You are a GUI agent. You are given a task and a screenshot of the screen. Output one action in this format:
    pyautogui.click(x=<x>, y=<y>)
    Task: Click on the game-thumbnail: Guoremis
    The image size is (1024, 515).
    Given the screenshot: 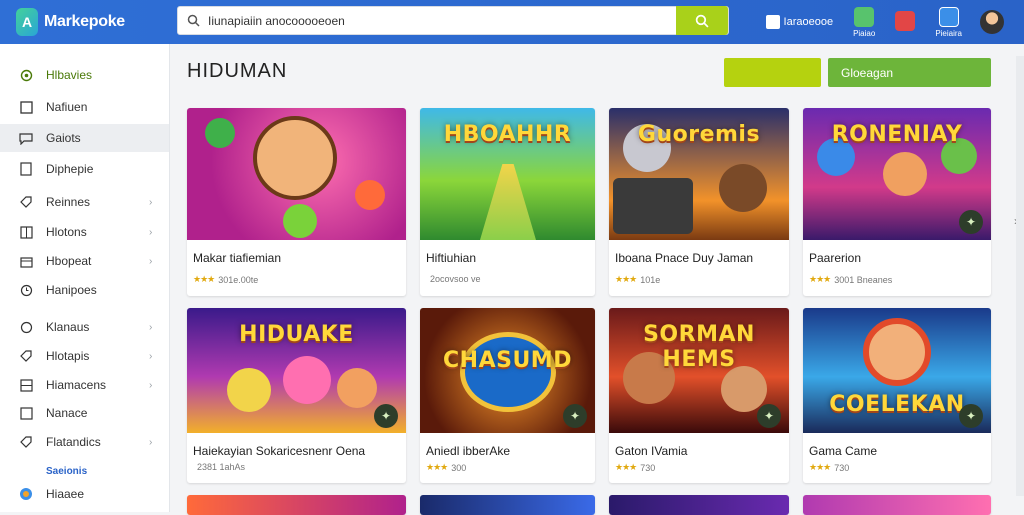 What is the action you would take?
    pyautogui.click(x=699, y=174)
    